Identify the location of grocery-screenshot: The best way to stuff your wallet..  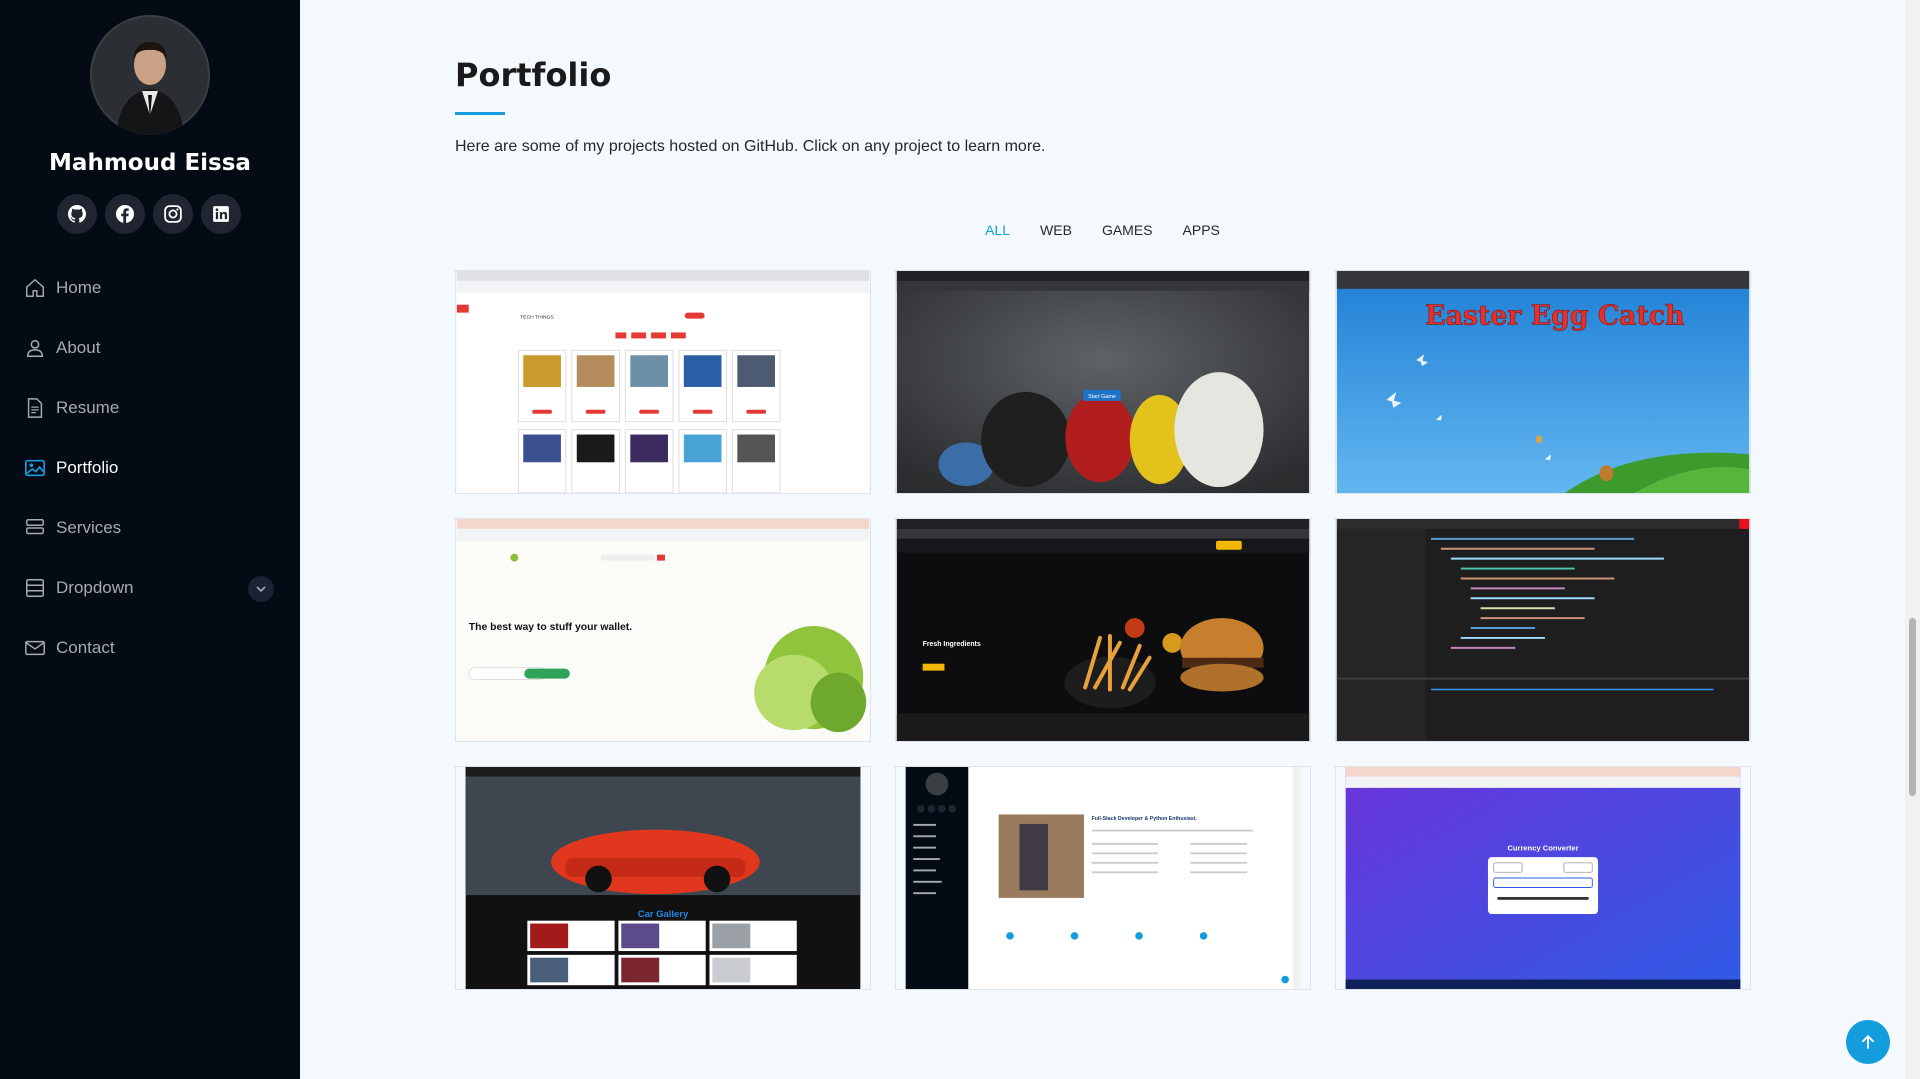
(663, 630).